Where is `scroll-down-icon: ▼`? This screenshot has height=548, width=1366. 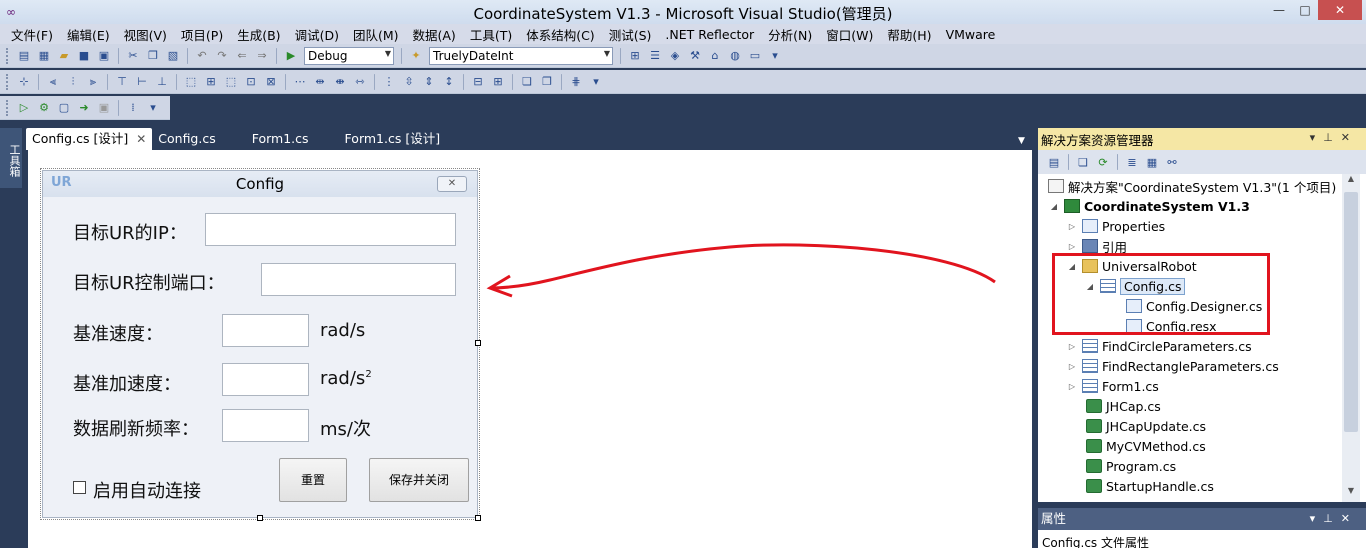
scroll-down-icon: ▼ is located at coordinates (1351, 494).